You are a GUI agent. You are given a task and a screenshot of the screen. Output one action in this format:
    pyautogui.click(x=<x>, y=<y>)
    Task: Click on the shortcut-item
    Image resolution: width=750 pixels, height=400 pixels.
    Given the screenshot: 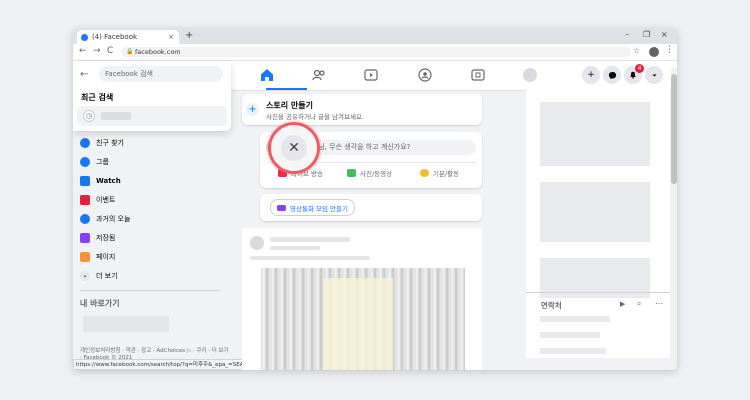 What is the action you would take?
    pyautogui.click(x=126, y=324)
    